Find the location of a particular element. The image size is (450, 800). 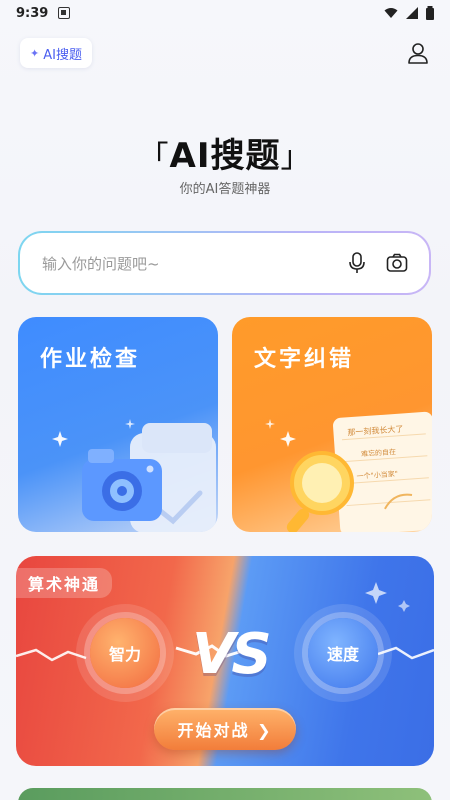

start-battle-button: 开始对战 ❯ is located at coordinates (225, 729).